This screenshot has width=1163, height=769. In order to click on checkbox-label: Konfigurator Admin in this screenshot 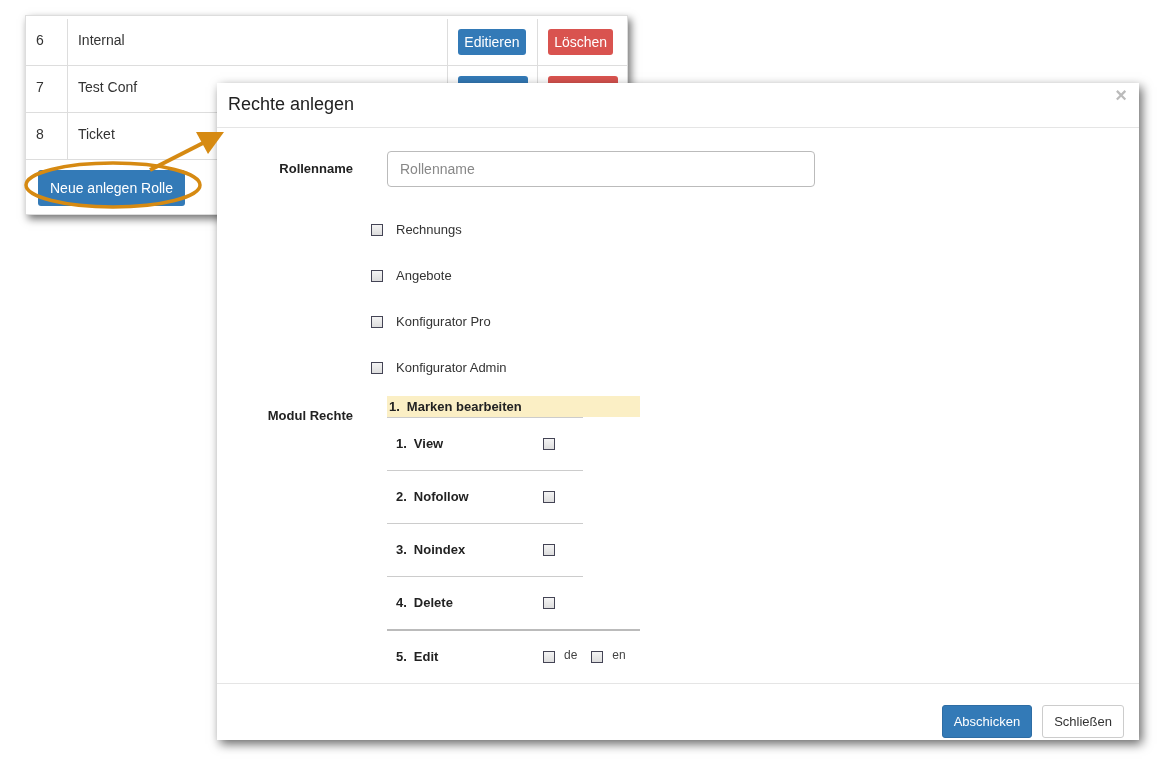, I will do `click(451, 367)`.